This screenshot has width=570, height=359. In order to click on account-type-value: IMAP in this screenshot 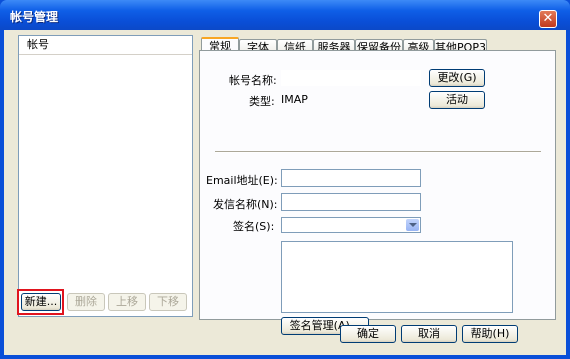, I will do `click(294, 99)`.